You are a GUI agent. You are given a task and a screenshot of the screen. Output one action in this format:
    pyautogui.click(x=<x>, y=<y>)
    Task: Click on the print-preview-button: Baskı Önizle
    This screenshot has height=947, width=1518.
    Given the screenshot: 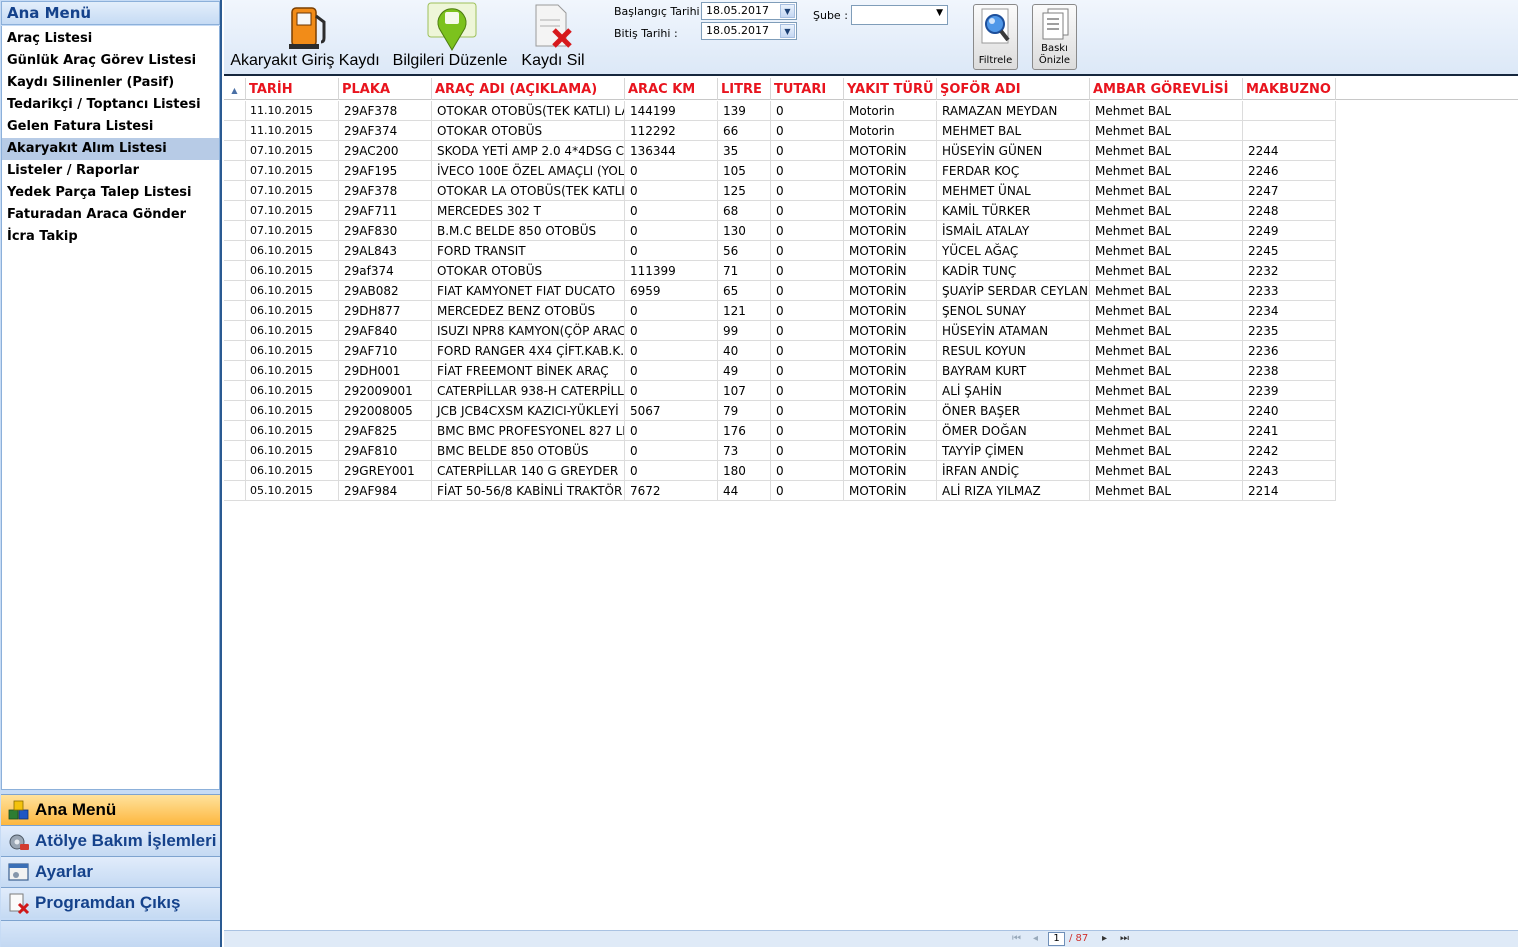 What is the action you would take?
    pyautogui.click(x=1054, y=37)
    